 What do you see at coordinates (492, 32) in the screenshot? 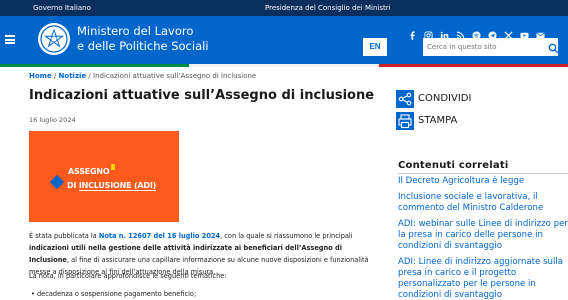
I see `telegram-icon` at bounding box center [492, 32].